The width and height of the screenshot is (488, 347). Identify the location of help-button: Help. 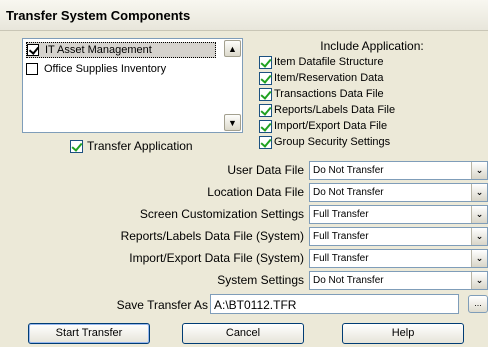
(403, 333).